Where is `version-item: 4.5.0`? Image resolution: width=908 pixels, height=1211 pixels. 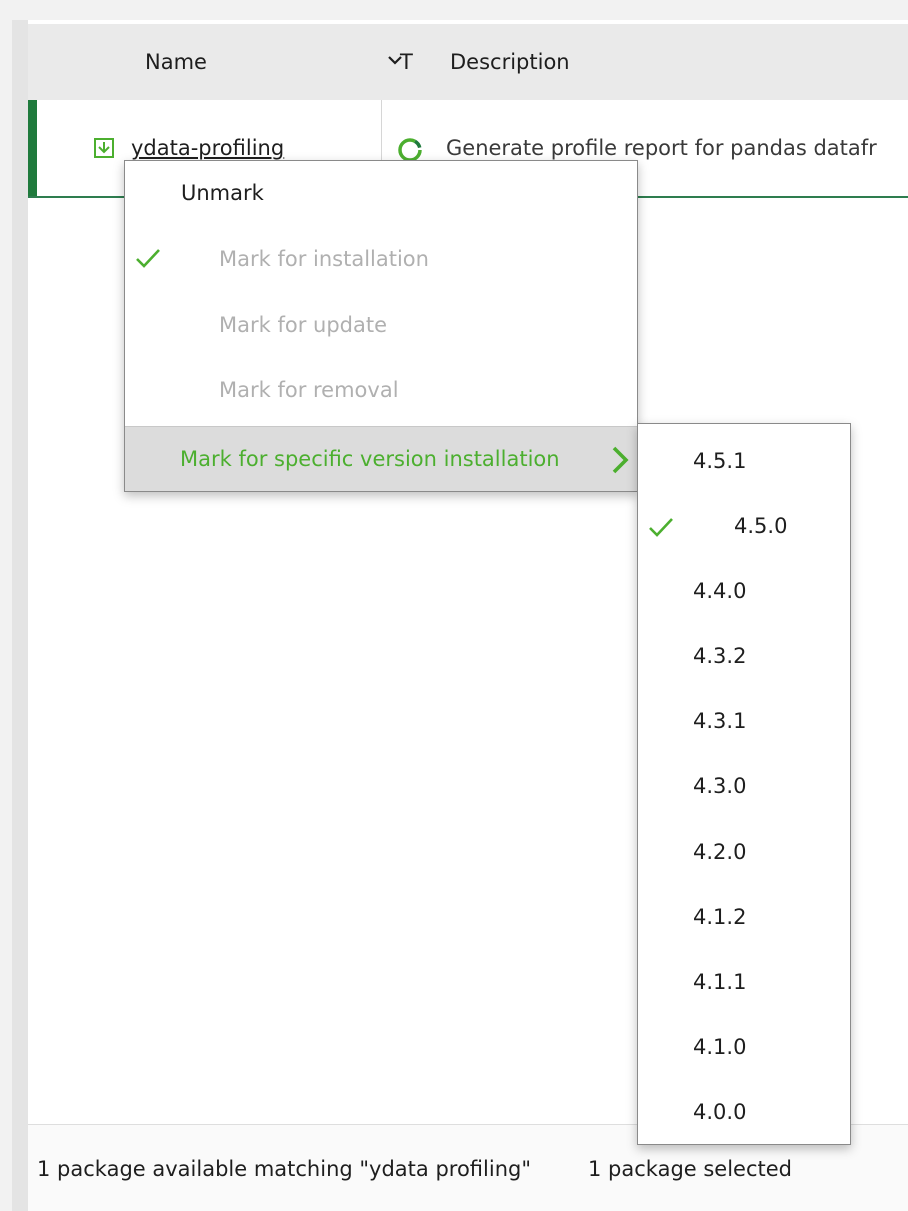 version-item: 4.5.0 is located at coordinates (744, 526).